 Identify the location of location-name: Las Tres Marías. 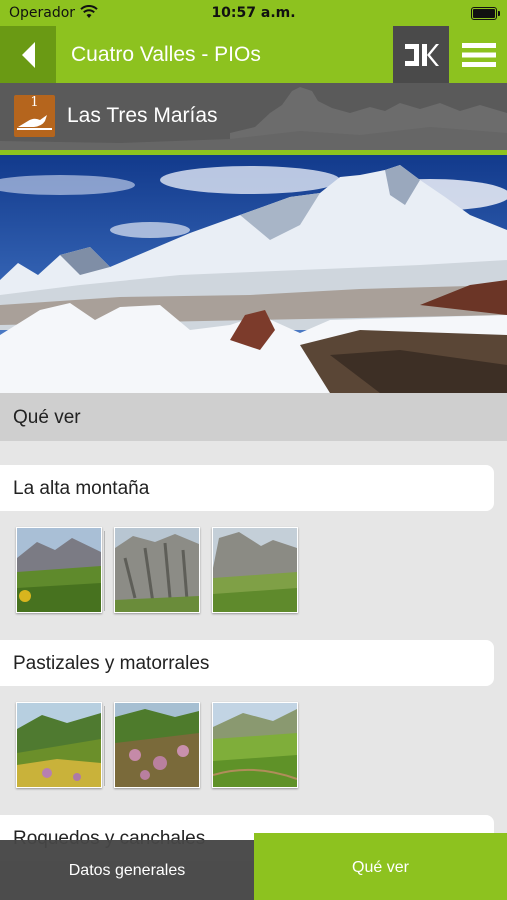
(142, 115).